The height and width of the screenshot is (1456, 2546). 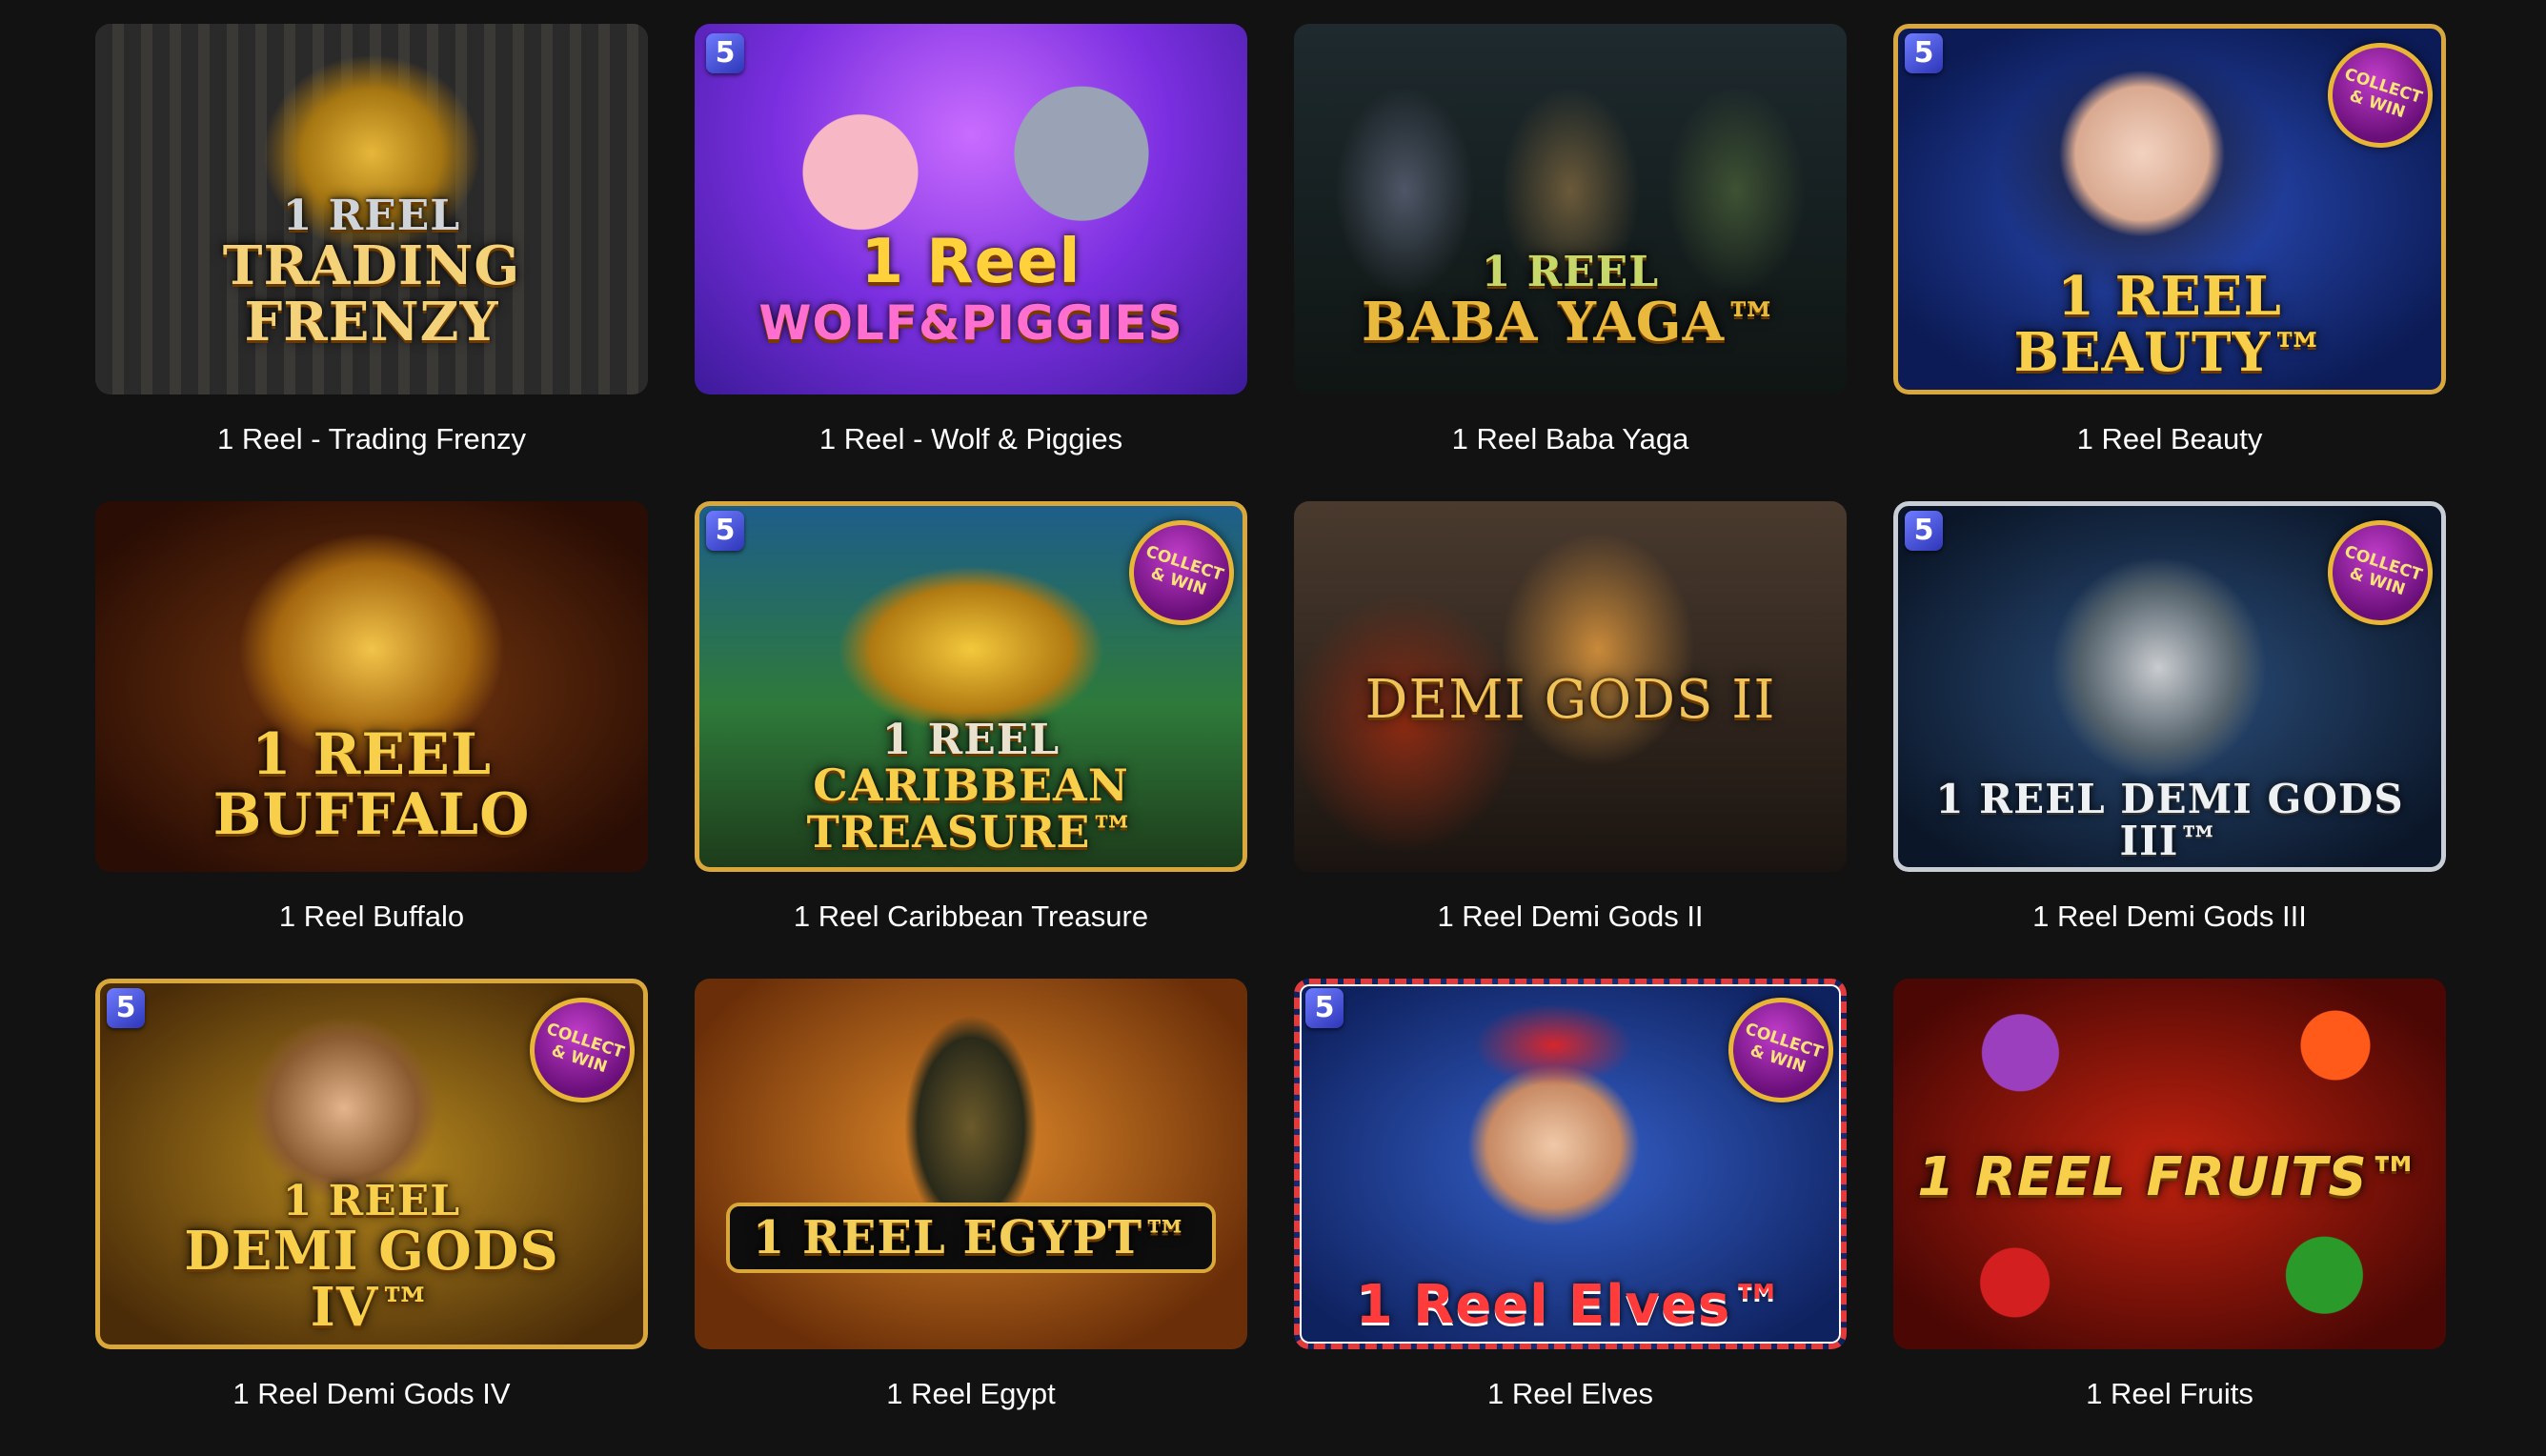 I want to click on game-title: 1 Reel Buffalo, so click(x=371, y=917).